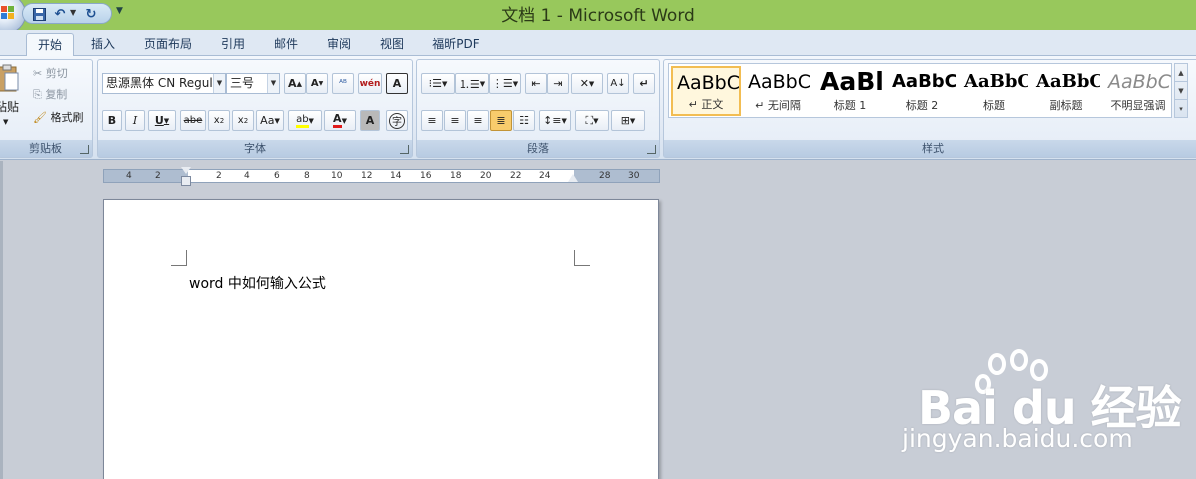  I want to click on style-name: 不明显强调, so click(1138, 105).